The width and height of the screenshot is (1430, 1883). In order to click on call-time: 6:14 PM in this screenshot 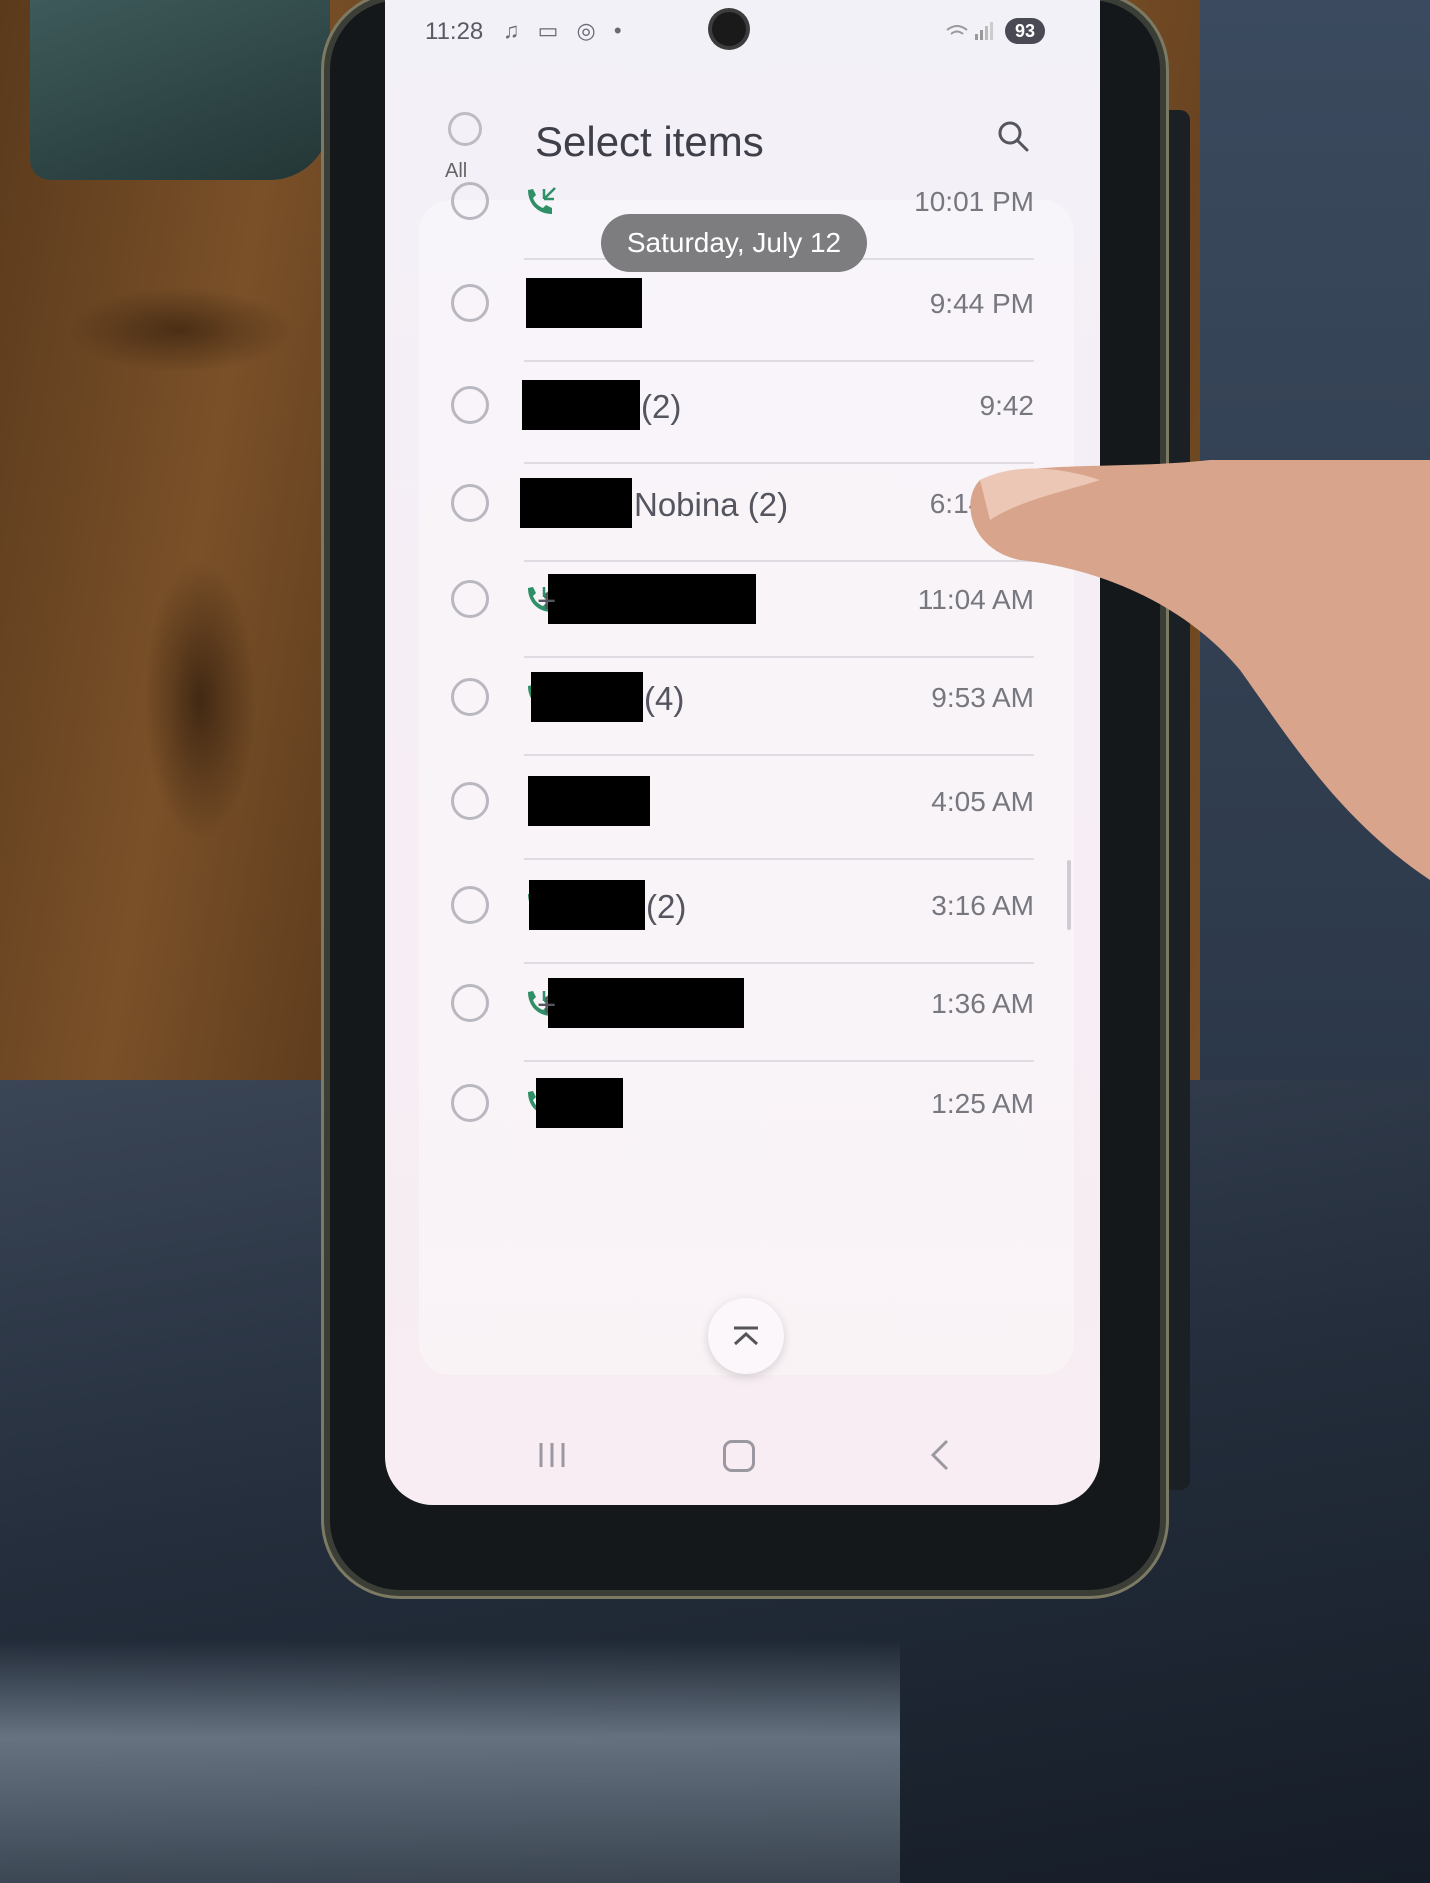, I will do `click(981, 503)`.